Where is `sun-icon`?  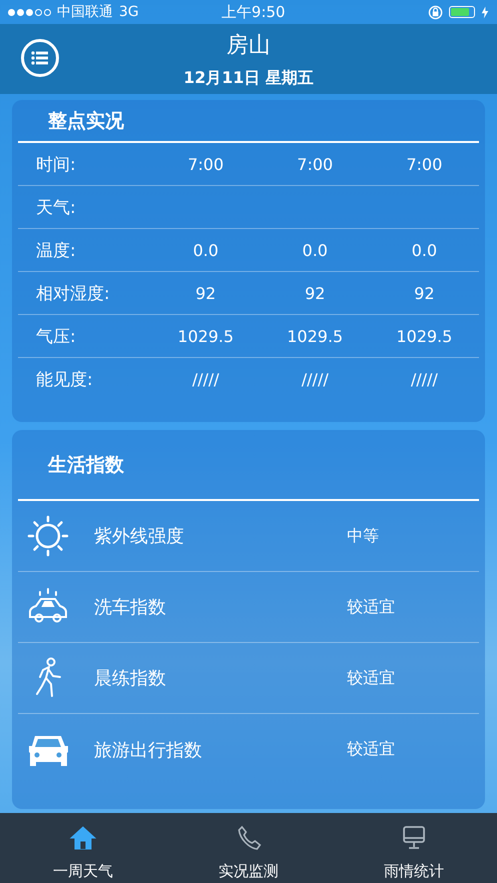 sun-icon is located at coordinates (48, 536).